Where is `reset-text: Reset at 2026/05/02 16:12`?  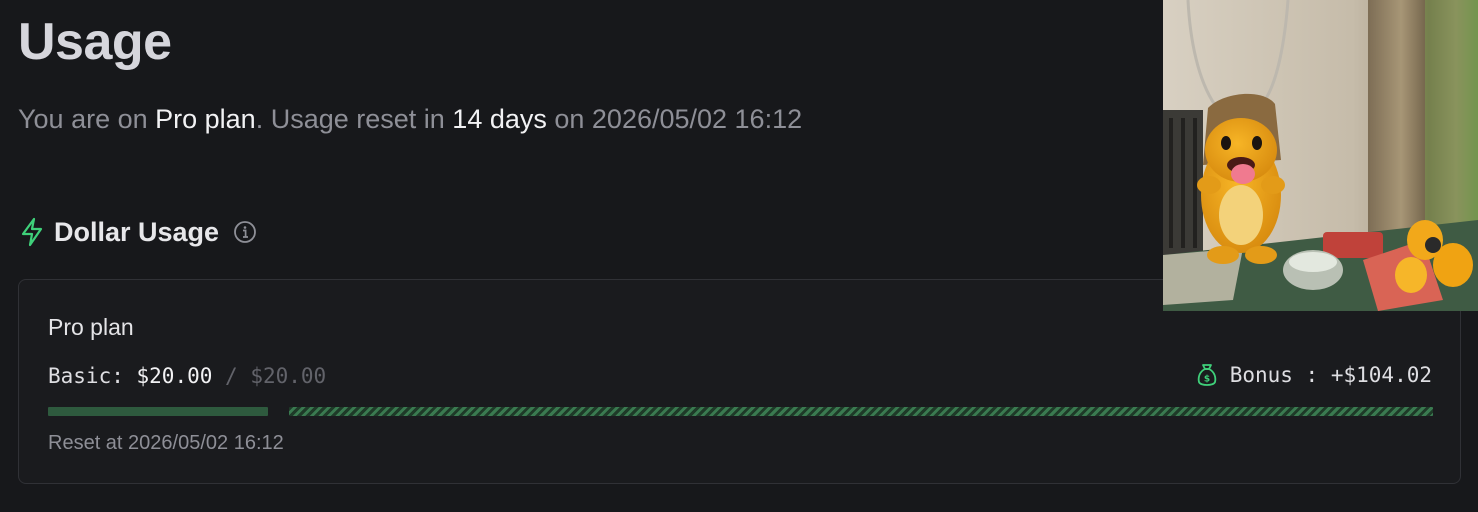
reset-text: Reset at 2026/05/02 16:12 is located at coordinates (166, 443).